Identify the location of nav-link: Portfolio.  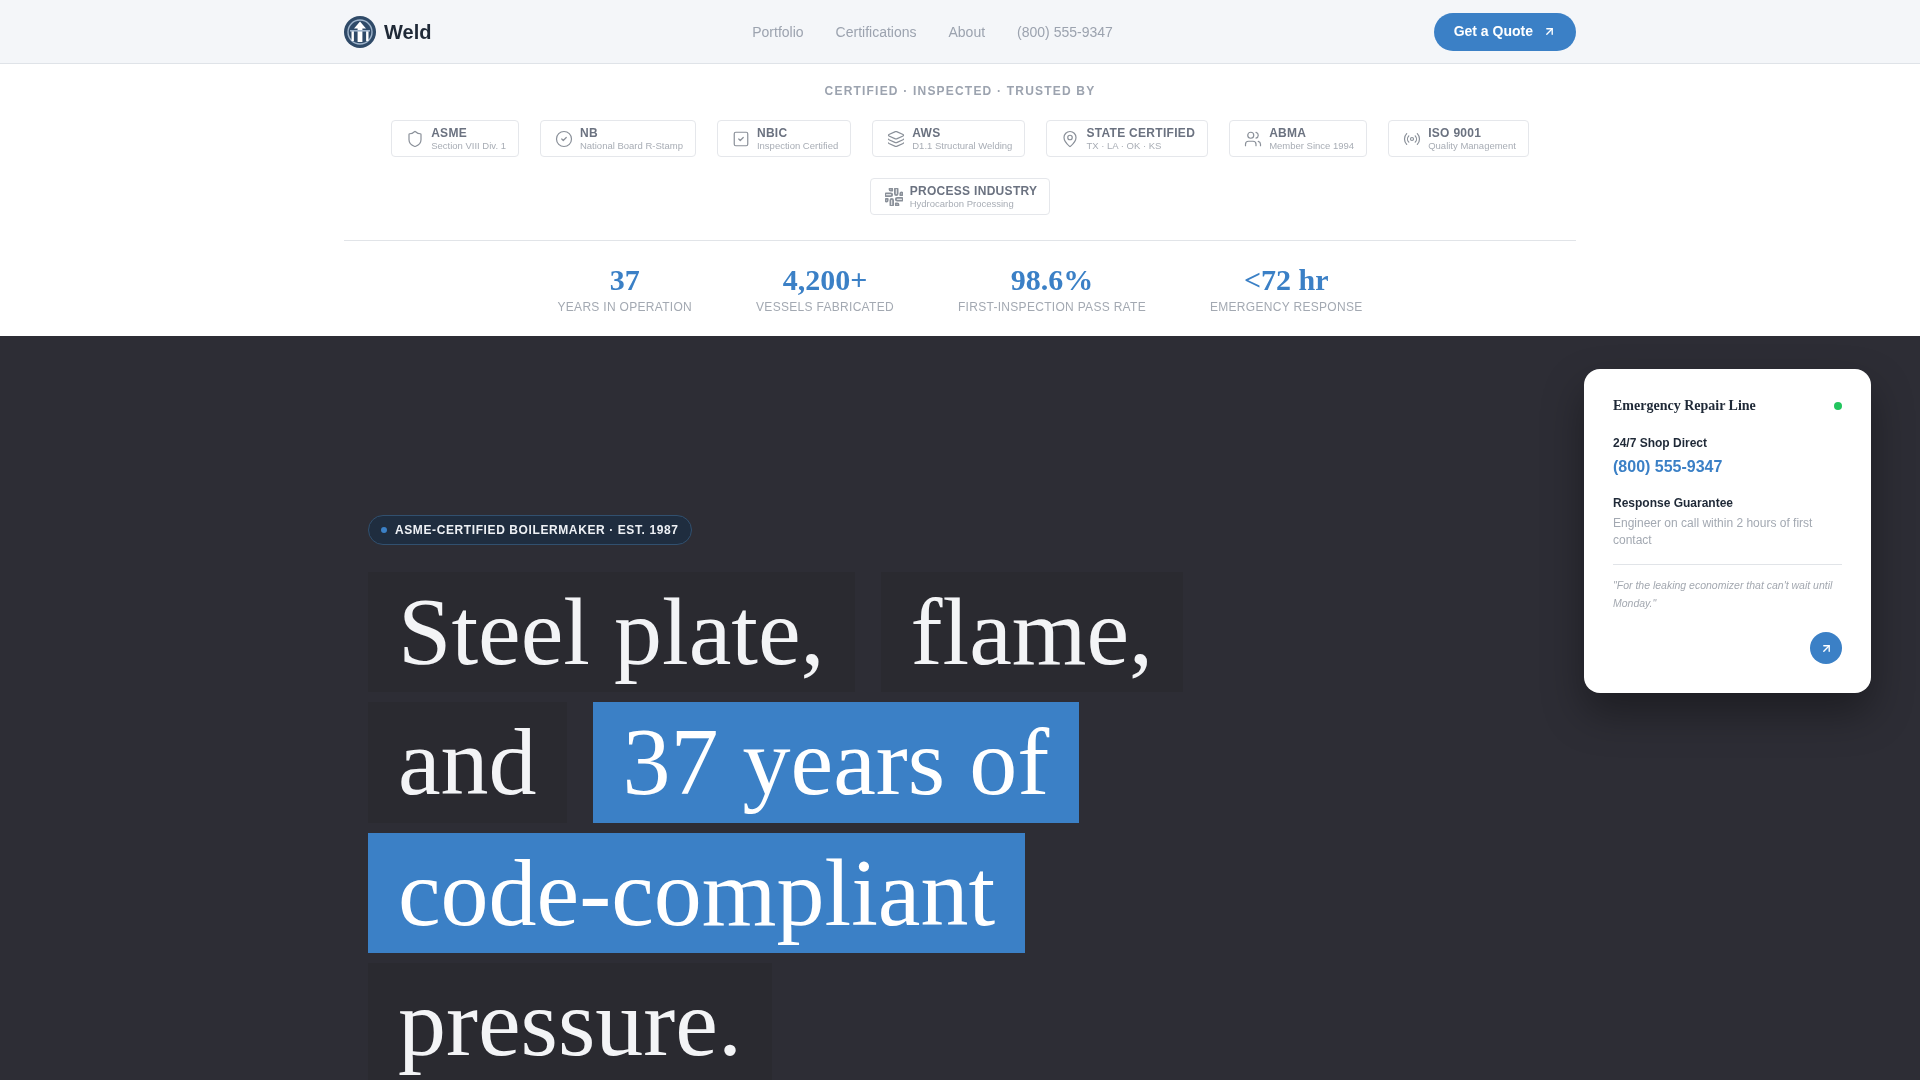
(778, 31).